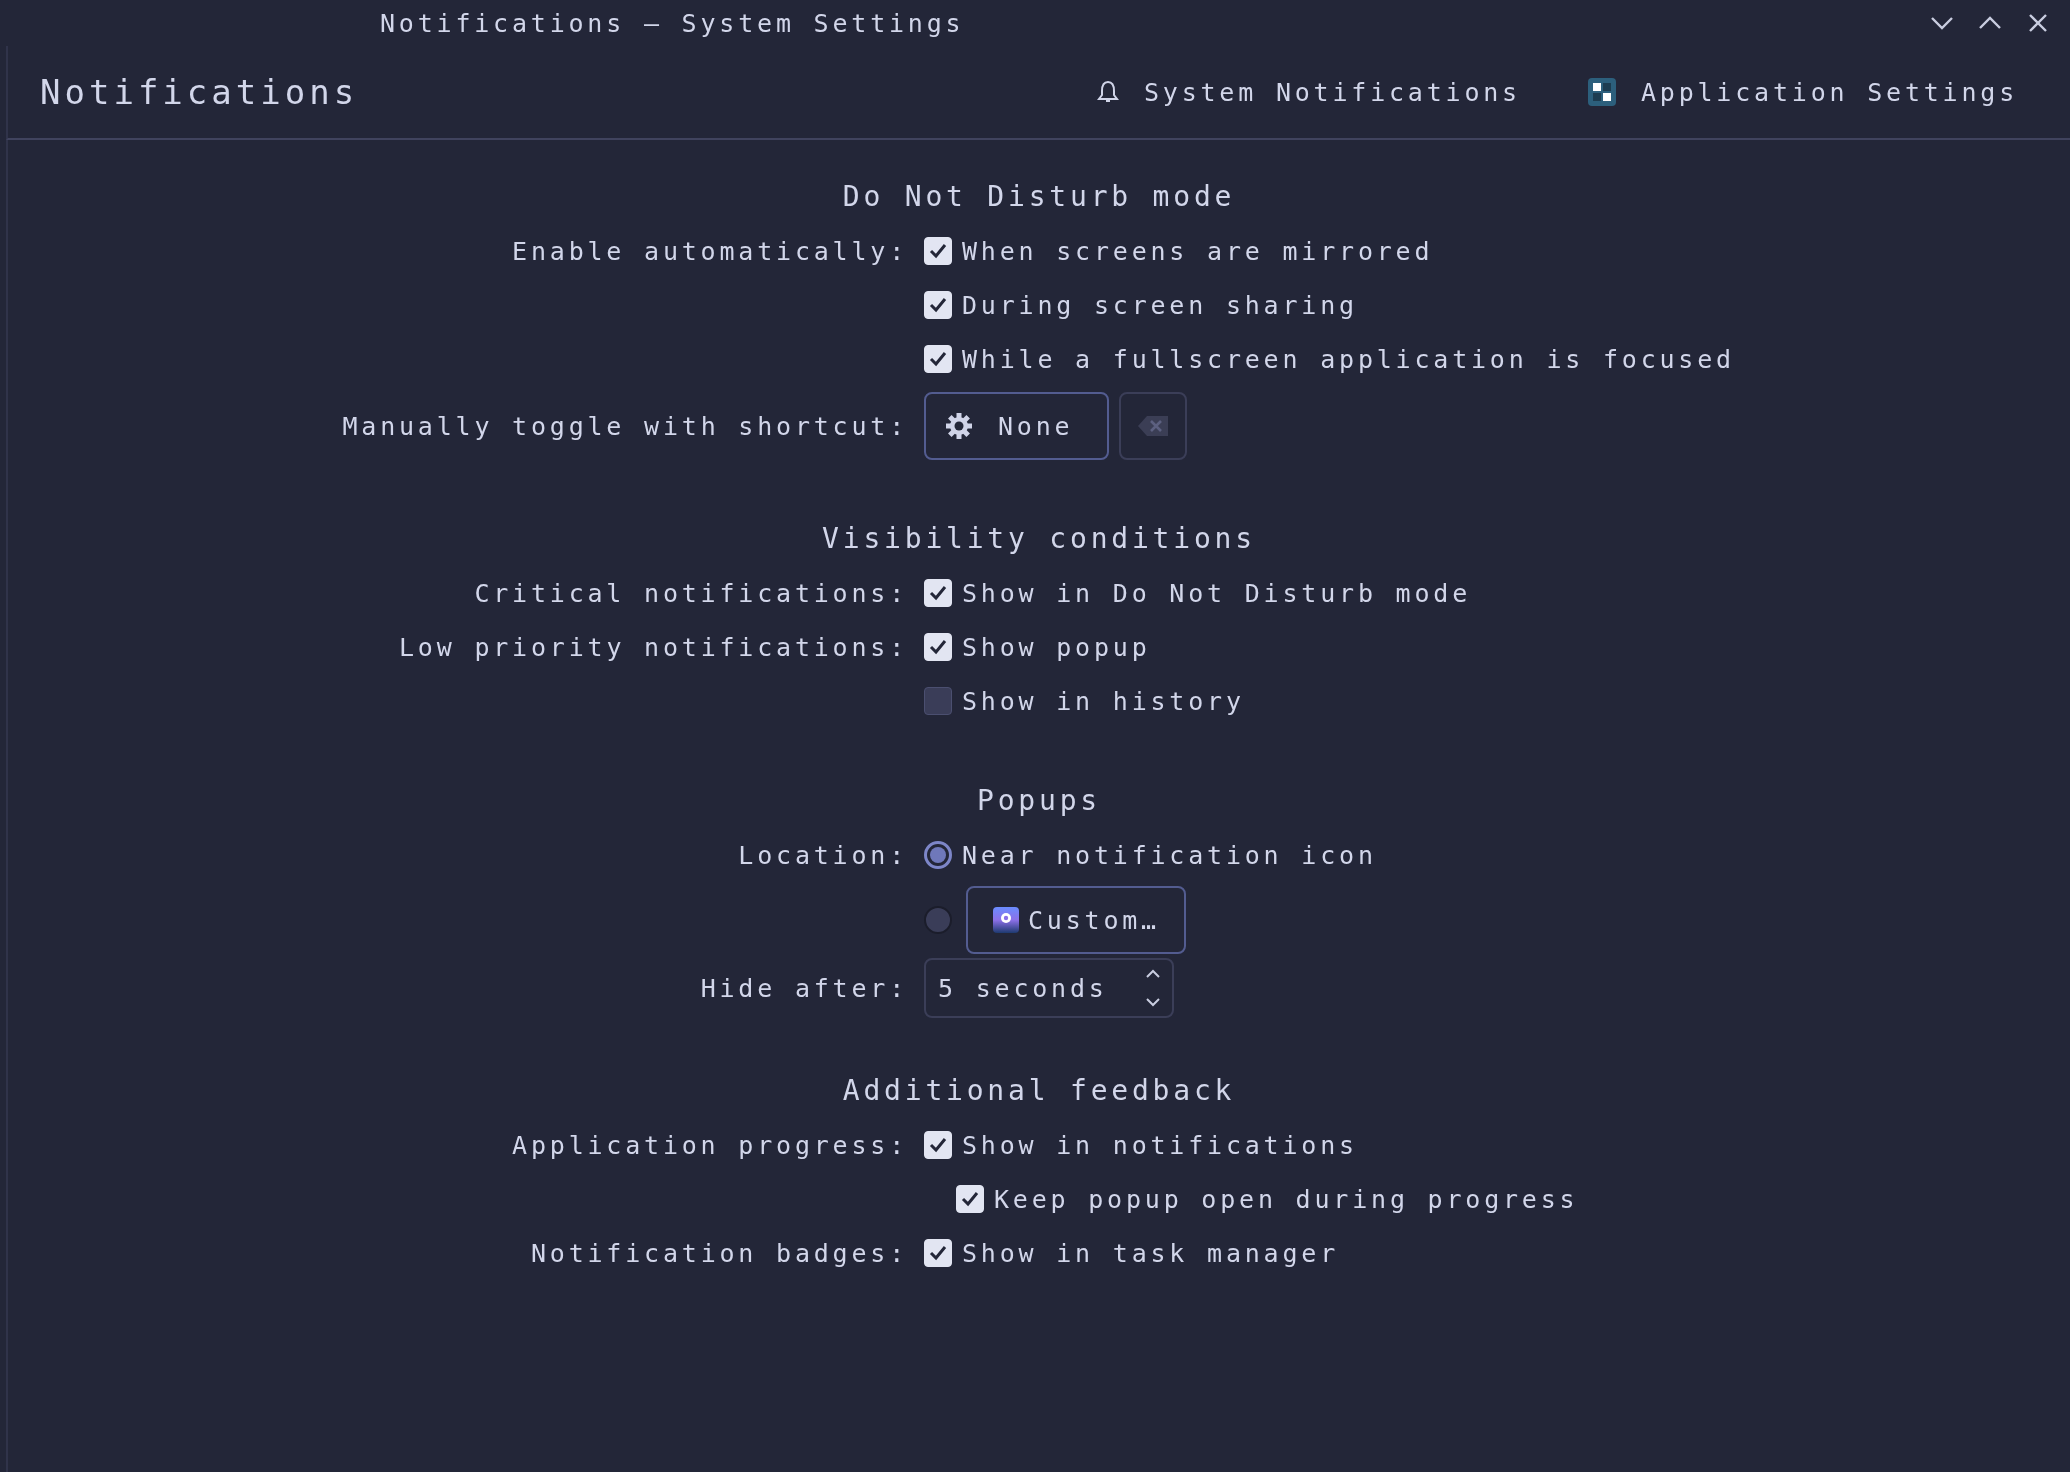  What do you see at coordinates (710, 251) in the screenshot?
I see `form-label: Enable automatically:` at bounding box center [710, 251].